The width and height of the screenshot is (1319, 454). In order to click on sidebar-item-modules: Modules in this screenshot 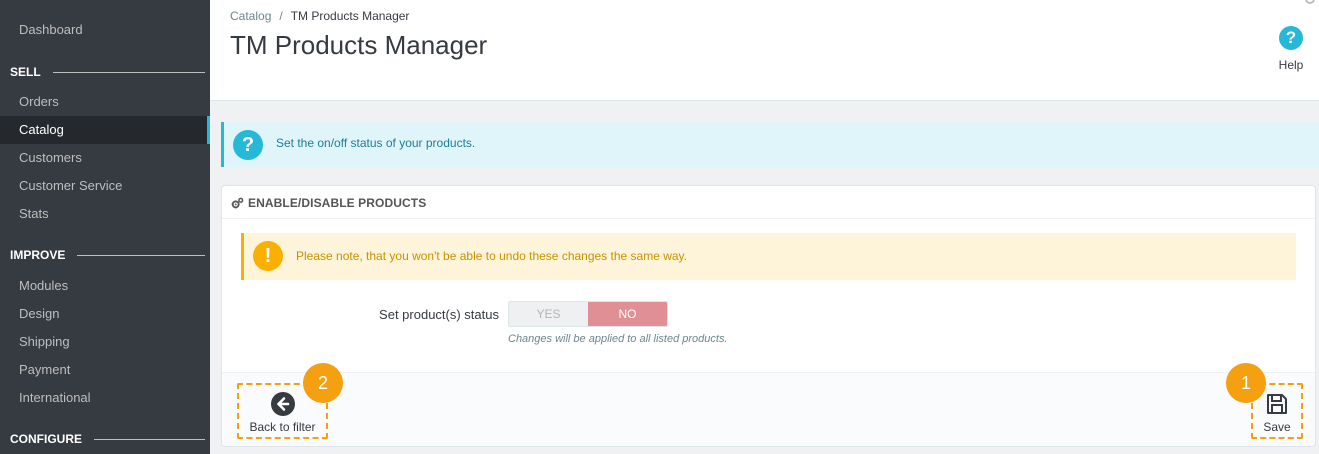, I will do `click(105, 286)`.